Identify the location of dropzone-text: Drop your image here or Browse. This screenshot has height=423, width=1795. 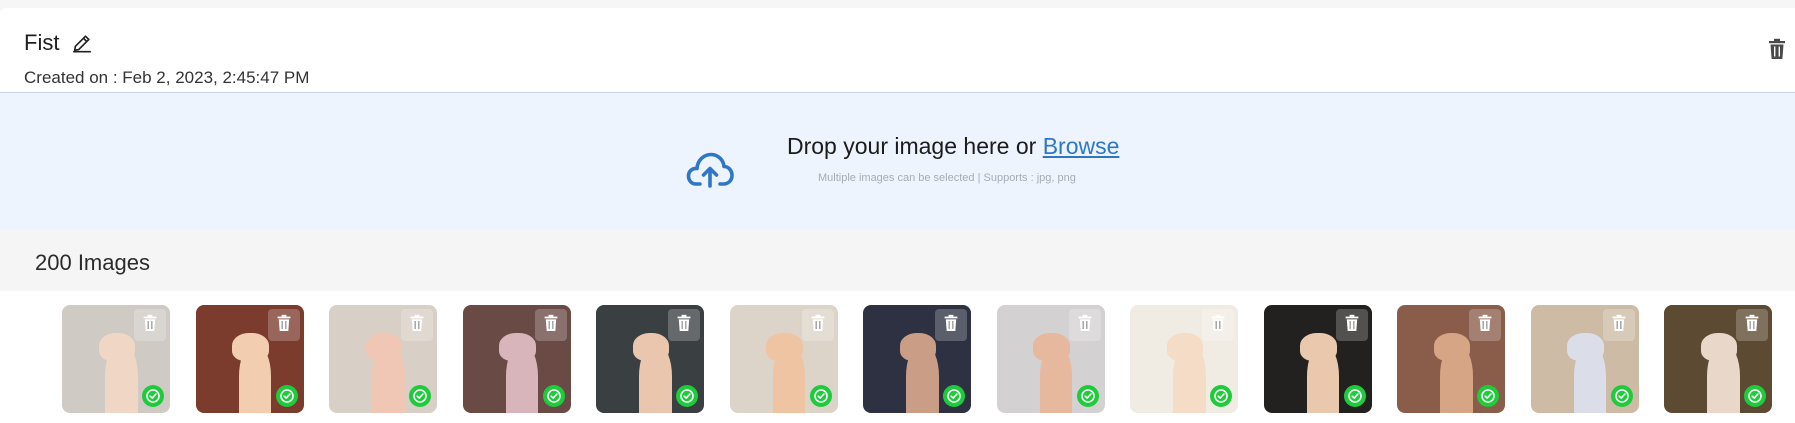
(953, 146).